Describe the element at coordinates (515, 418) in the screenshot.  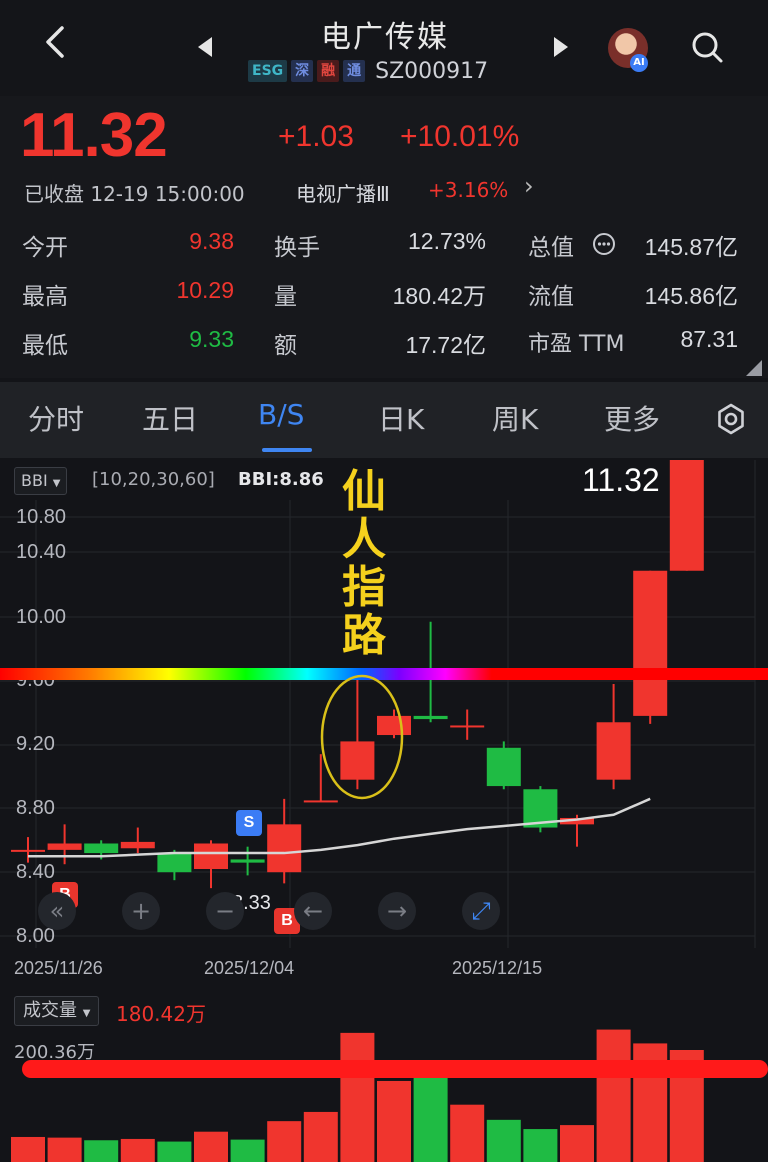
I see `tab-weekly-k: 周K` at that location.